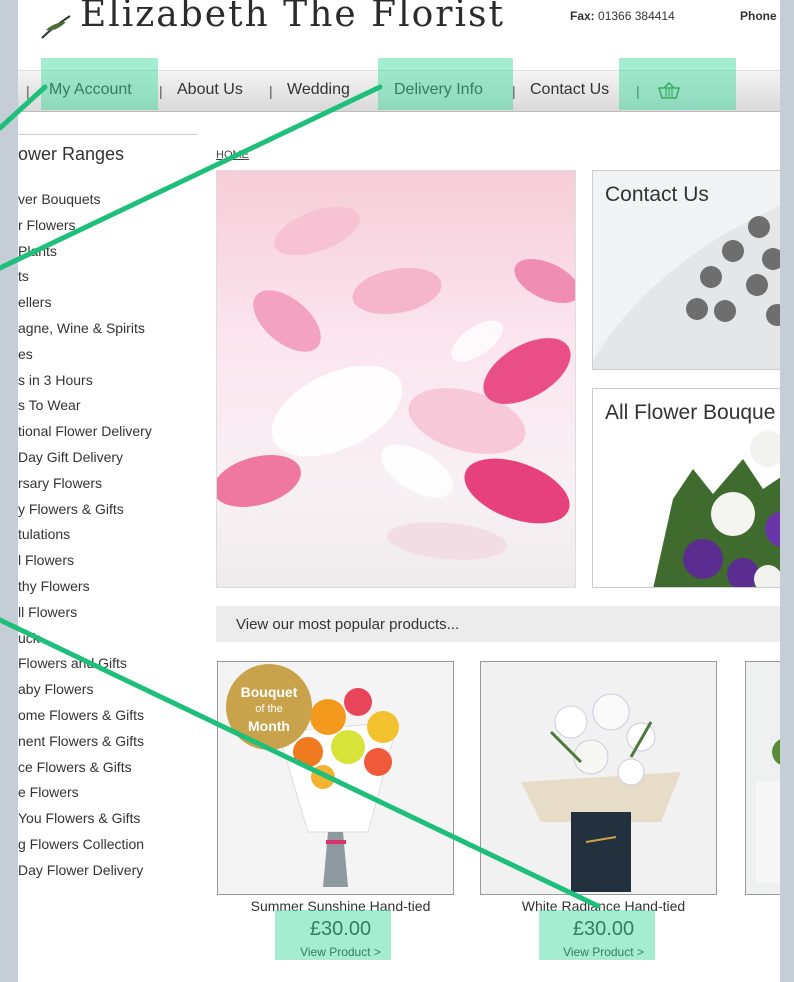  Describe the element at coordinates (758, 16) in the screenshot. I see `phone-label: Phone` at that location.